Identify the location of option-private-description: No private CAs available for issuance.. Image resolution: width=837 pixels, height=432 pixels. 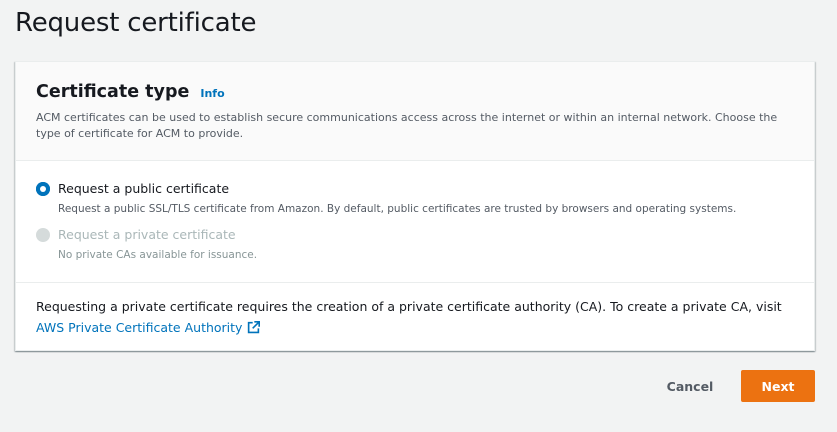
(158, 255).